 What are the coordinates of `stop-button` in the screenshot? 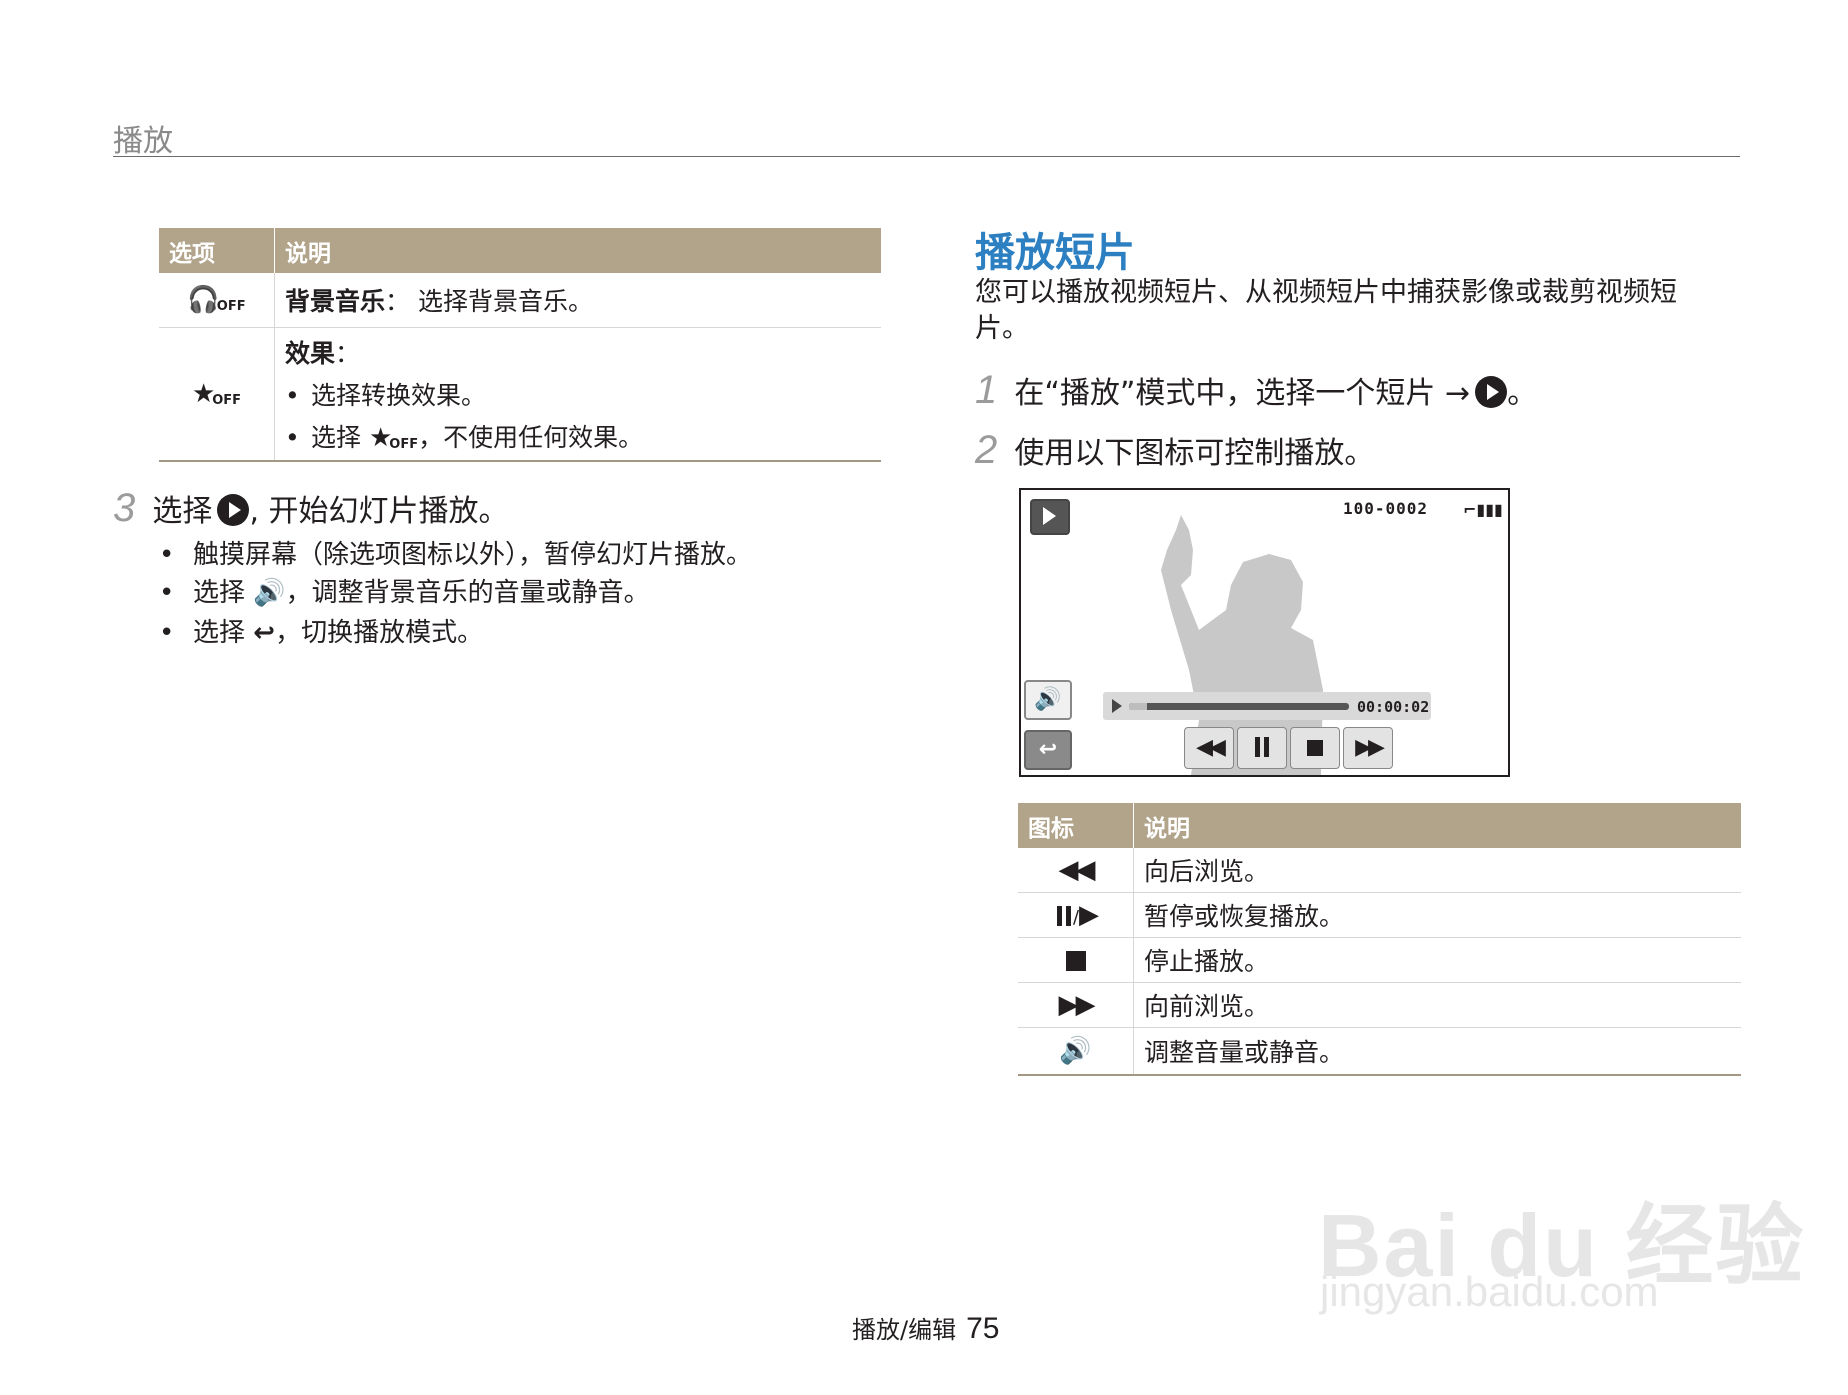 It's located at (1315, 748).